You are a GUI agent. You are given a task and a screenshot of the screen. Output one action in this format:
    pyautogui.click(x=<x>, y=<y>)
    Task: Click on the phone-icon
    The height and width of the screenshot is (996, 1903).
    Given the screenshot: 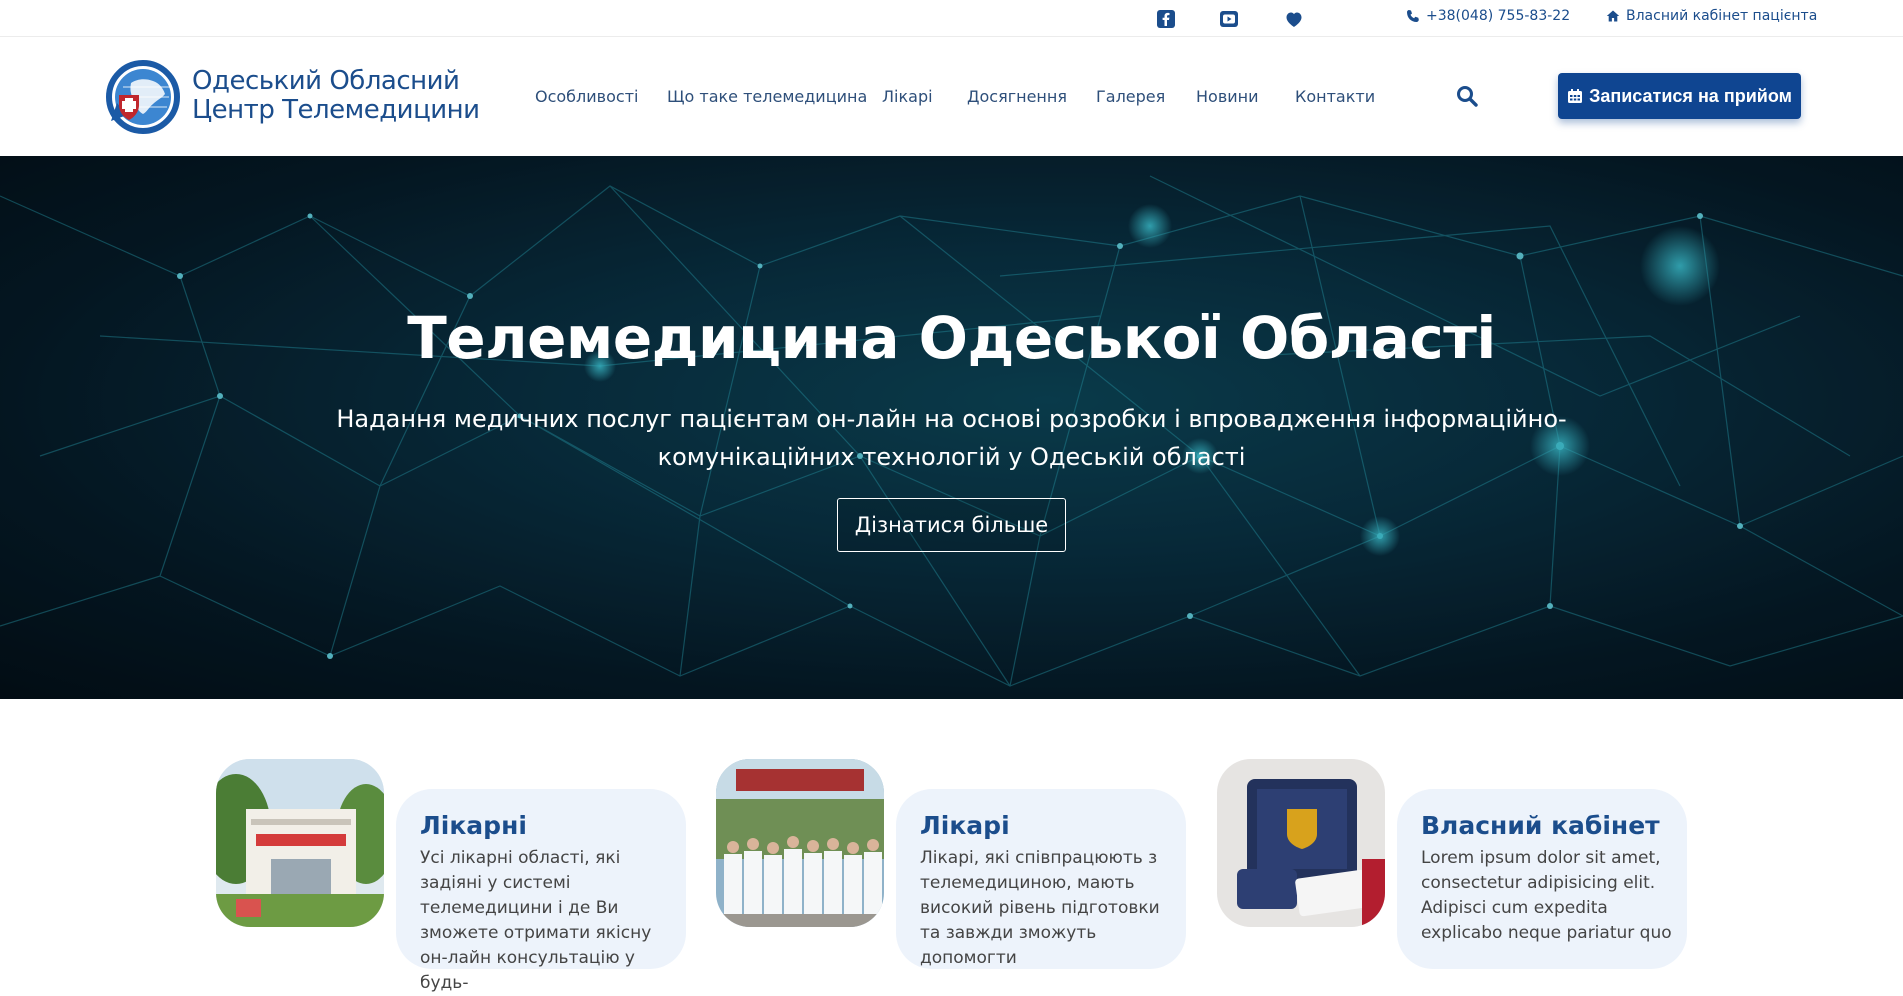 What is the action you would take?
    pyautogui.click(x=1413, y=16)
    